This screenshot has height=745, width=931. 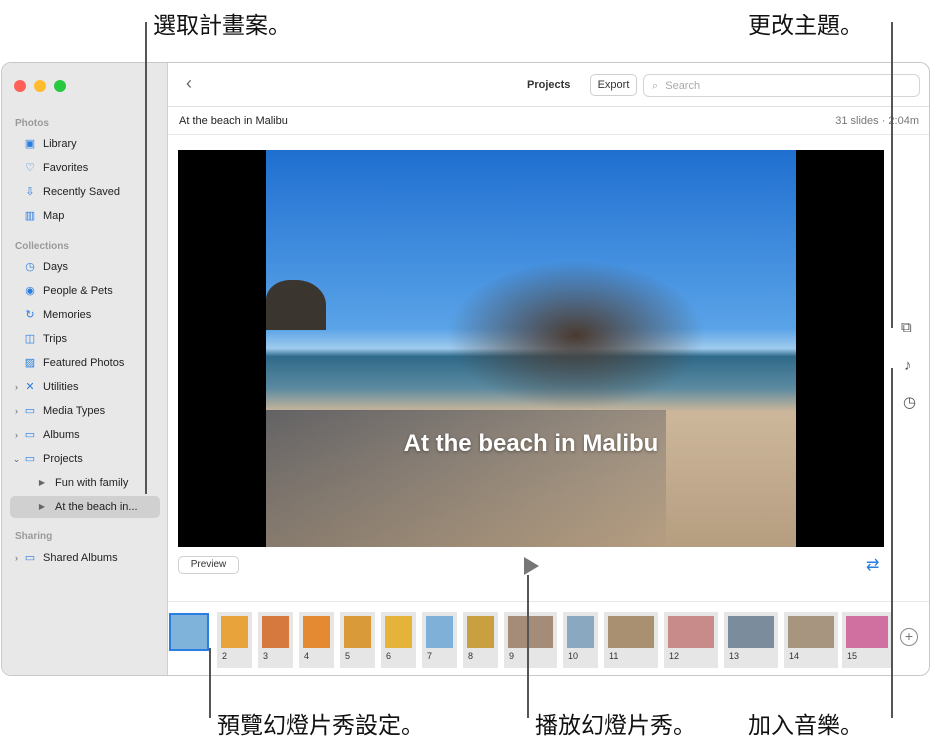 I want to click on sidebar-item-featured-photos: ▨ Featured Photos, so click(x=85, y=363).